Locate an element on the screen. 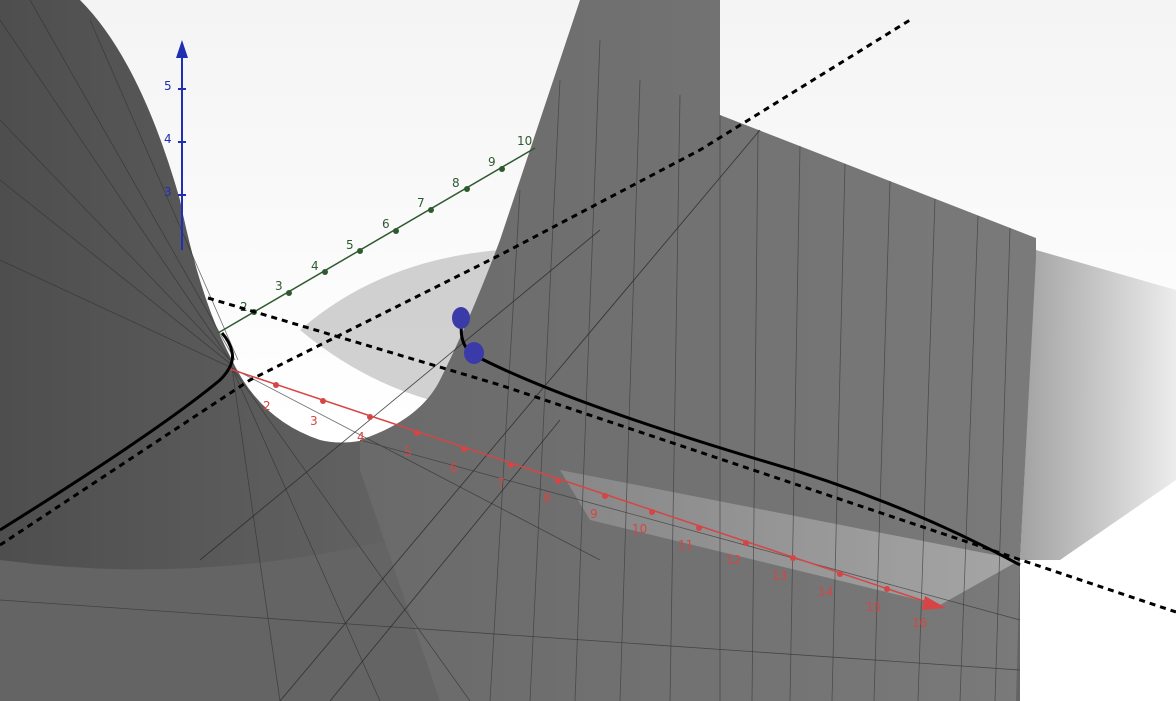 Image resolution: width=1176 pixels, height=701 pixels. x-tick-2: 2 is located at coordinates (267, 406).